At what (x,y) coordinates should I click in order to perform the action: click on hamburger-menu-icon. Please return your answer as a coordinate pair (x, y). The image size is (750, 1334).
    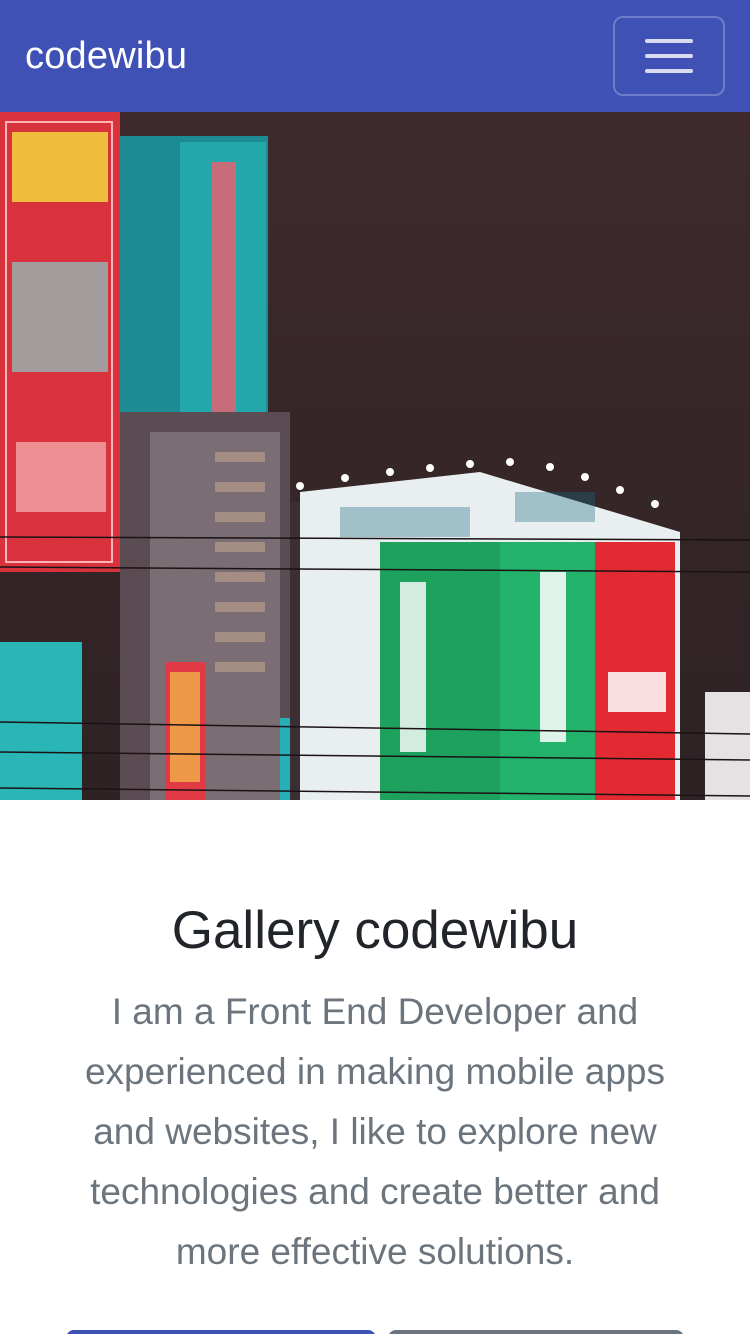
    Looking at the image, I should click on (669, 41).